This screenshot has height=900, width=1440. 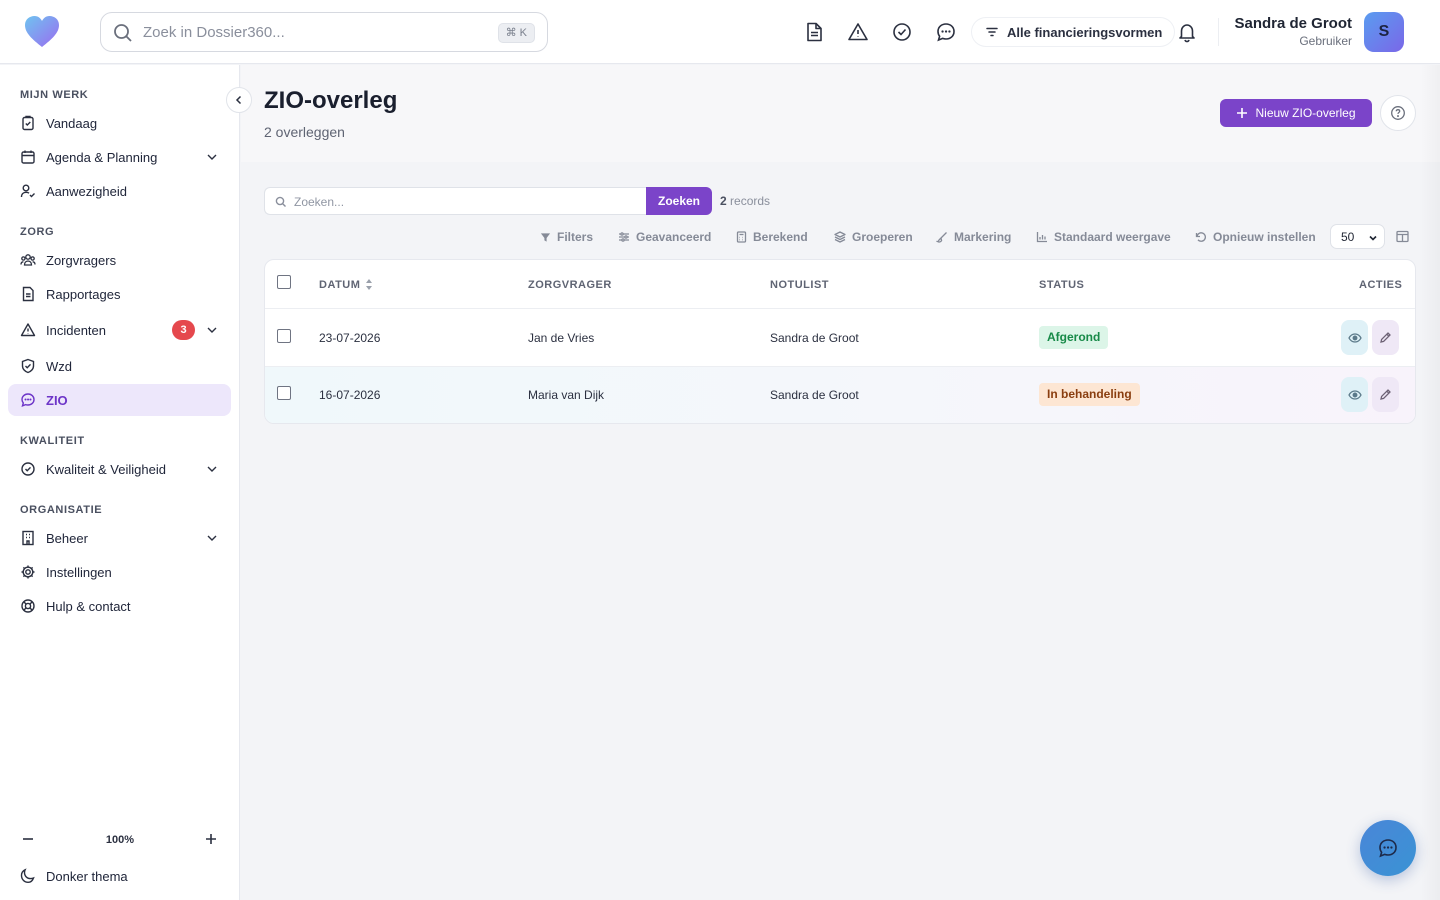 What do you see at coordinates (674, 237) in the screenshot?
I see `advanced-label: Geavanceerd` at bounding box center [674, 237].